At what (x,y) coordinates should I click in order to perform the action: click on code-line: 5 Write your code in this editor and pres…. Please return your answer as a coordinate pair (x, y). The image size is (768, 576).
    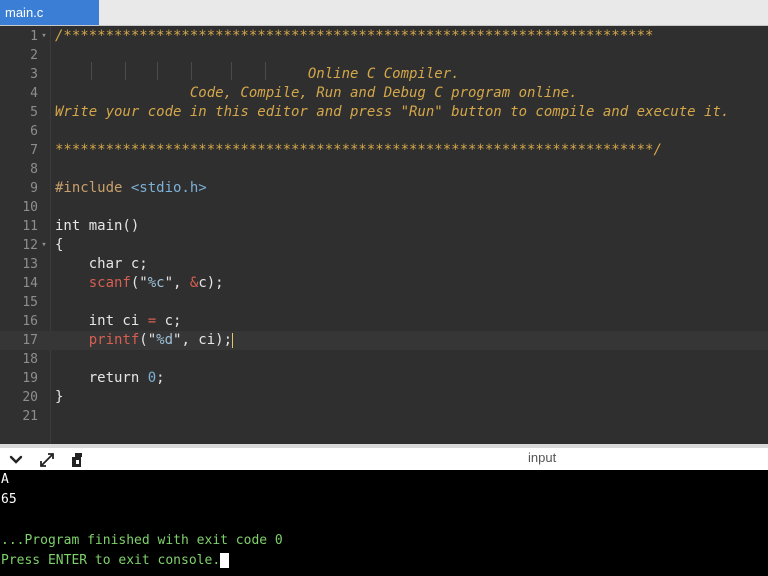
    Looking at the image, I should click on (384, 112).